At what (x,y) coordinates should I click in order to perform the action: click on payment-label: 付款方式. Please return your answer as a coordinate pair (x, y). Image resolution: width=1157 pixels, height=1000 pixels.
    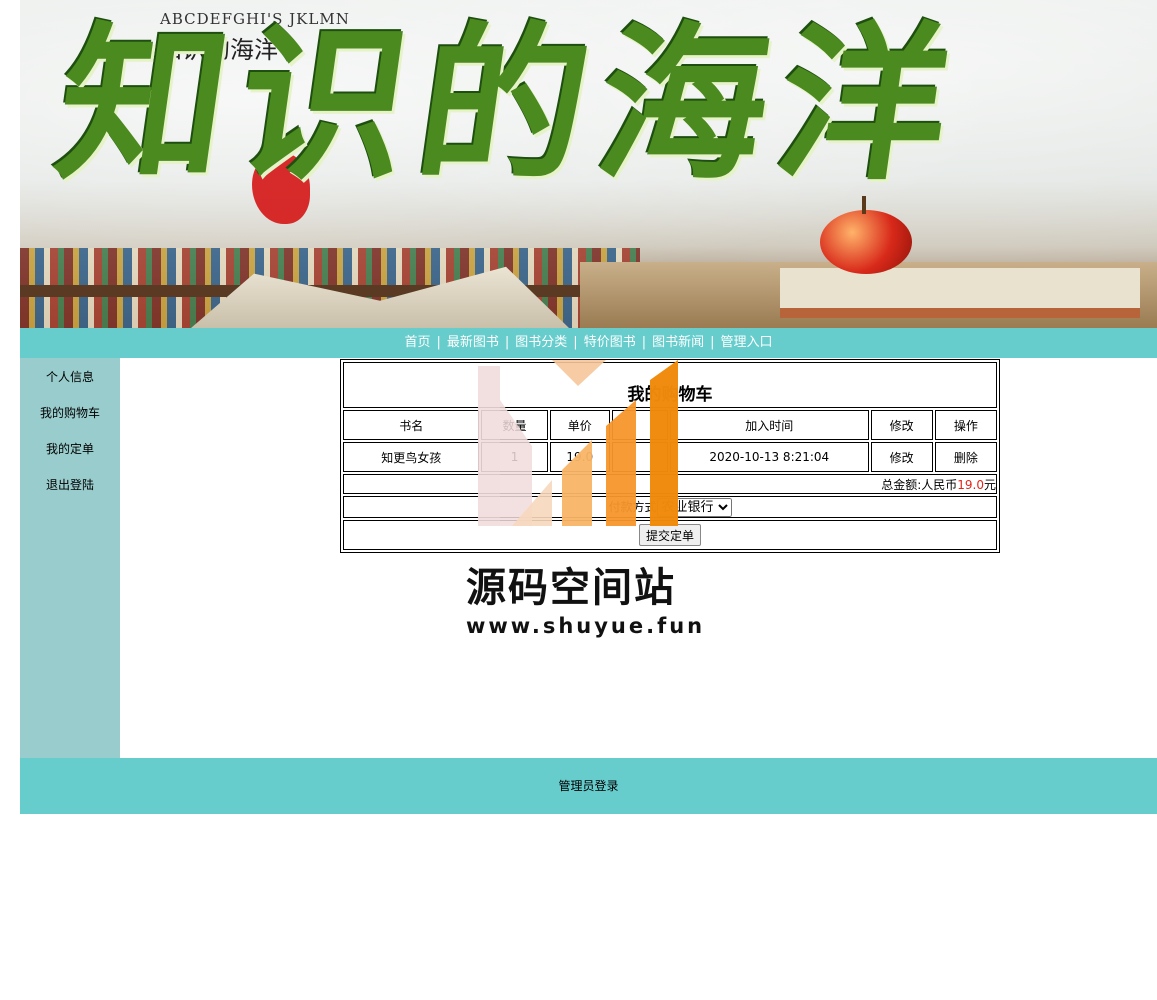
    Looking at the image, I should click on (632, 506).